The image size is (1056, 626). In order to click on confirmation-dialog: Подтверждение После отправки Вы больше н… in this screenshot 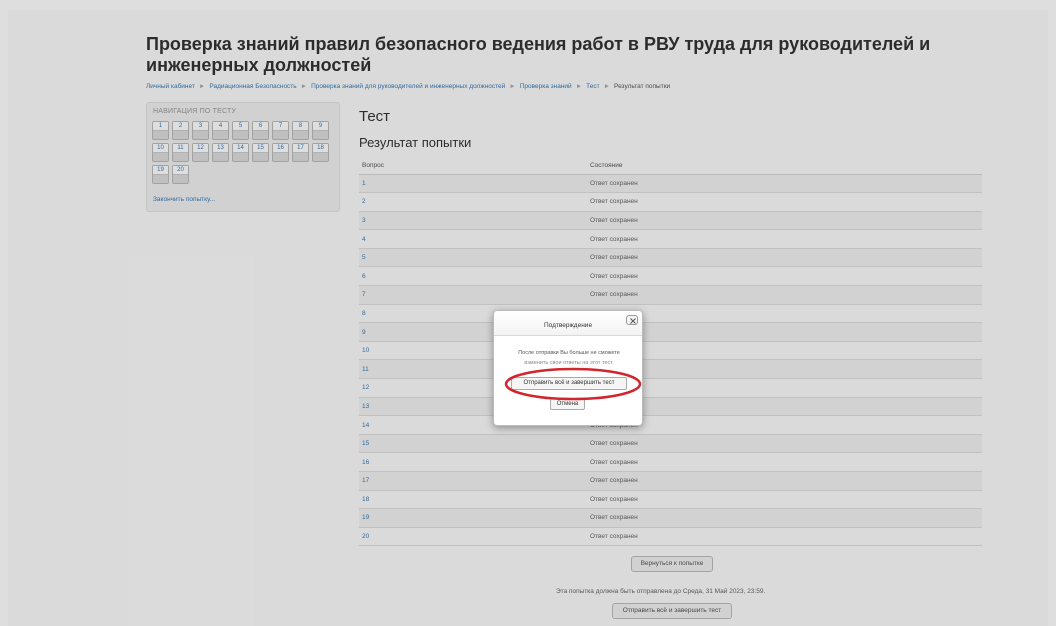, I will do `click(568, 368)`.